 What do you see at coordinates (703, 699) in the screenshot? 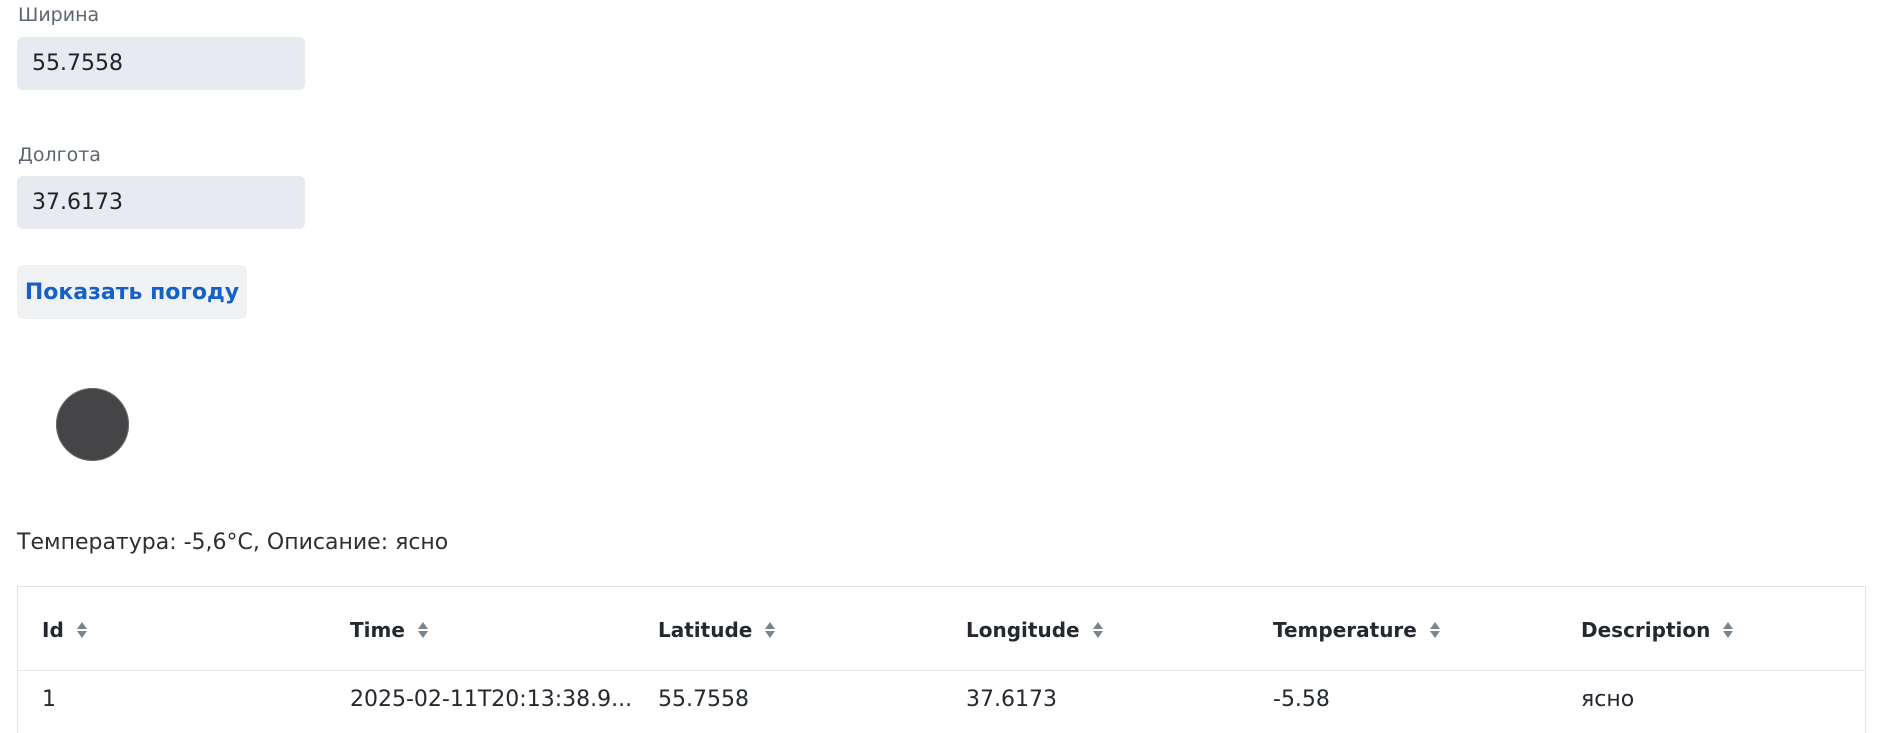
I see `cell-latitude: 55.7558` at bounding box center [703, 699].